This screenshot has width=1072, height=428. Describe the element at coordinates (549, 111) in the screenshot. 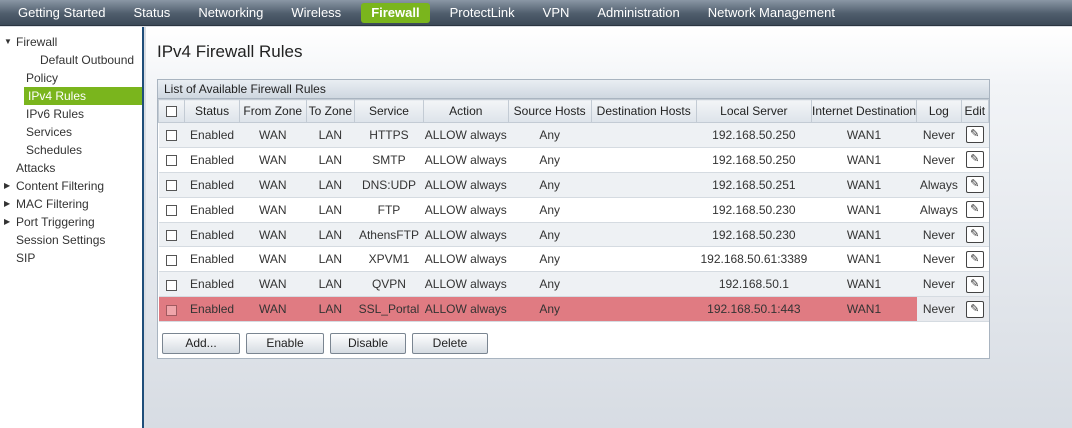

I see `column-header-source-hosts: Source Hosts` at that location.